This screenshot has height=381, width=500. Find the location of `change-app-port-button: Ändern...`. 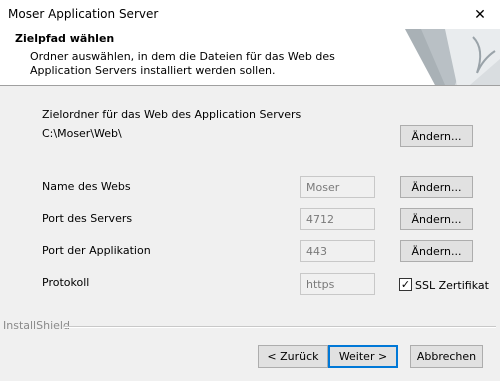

change-app-port-button: Ändern... is located at coordinates (436, 251).